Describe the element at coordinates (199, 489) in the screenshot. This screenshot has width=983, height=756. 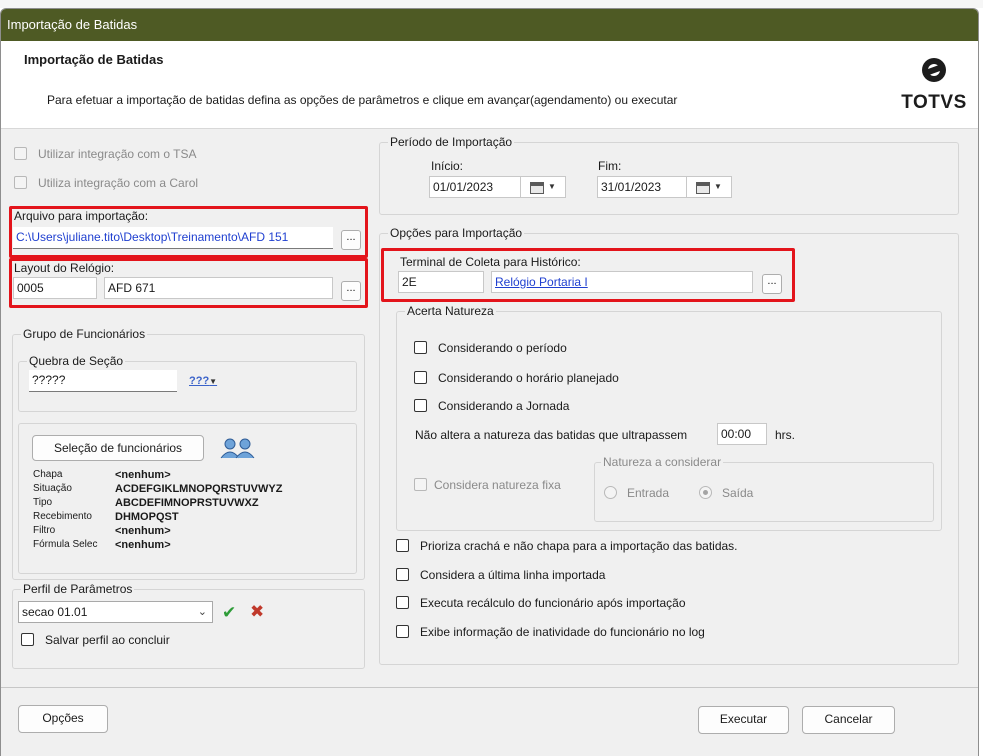
I see `emp-value-situacao: ACDEFGIKLMNOPQRSTUVWYZ` at that location.